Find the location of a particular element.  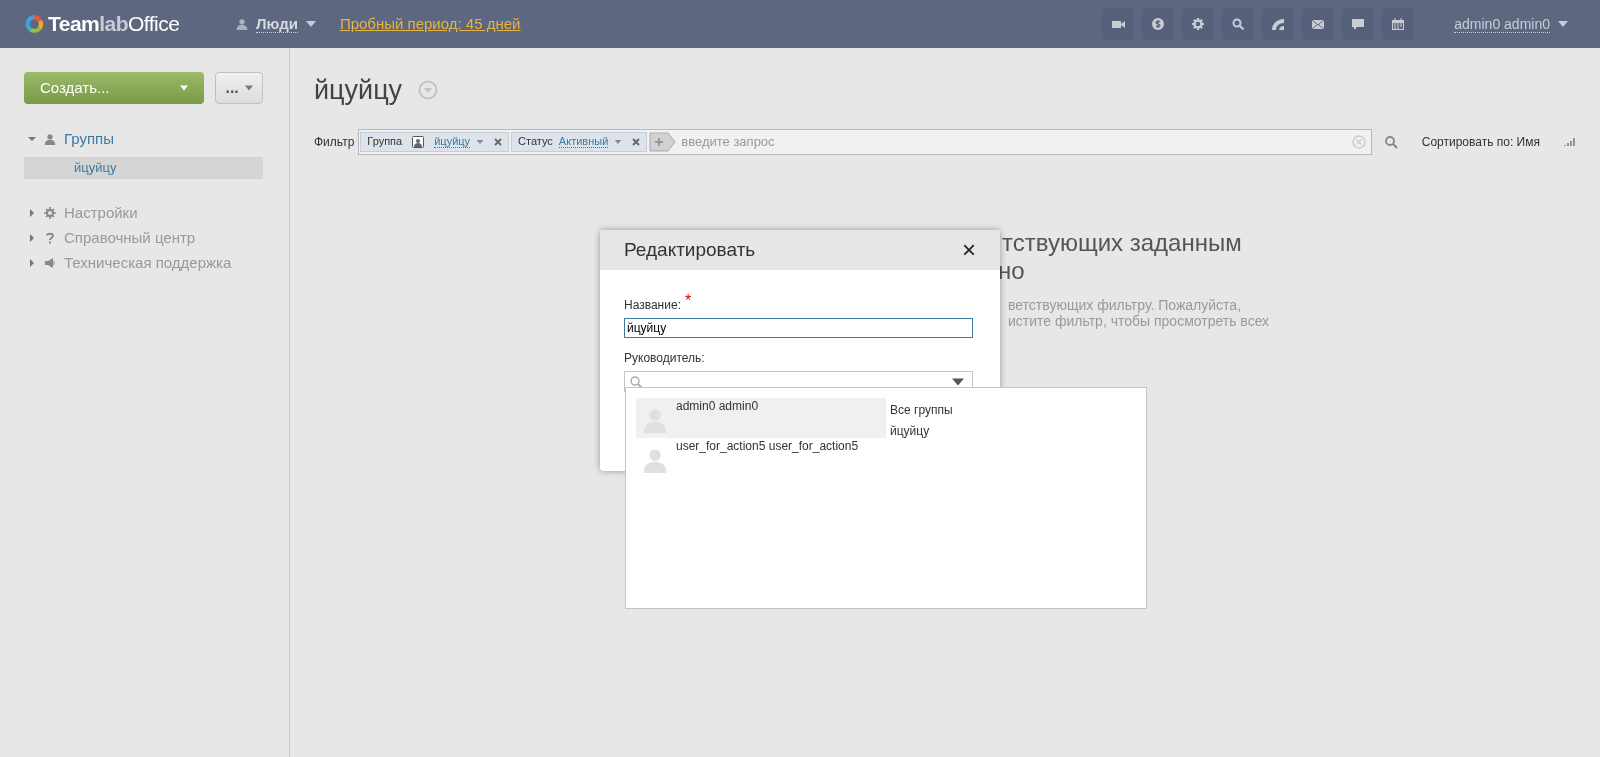

empty-state-heading: тствующих заданным is located at coordinates (1122, 242).